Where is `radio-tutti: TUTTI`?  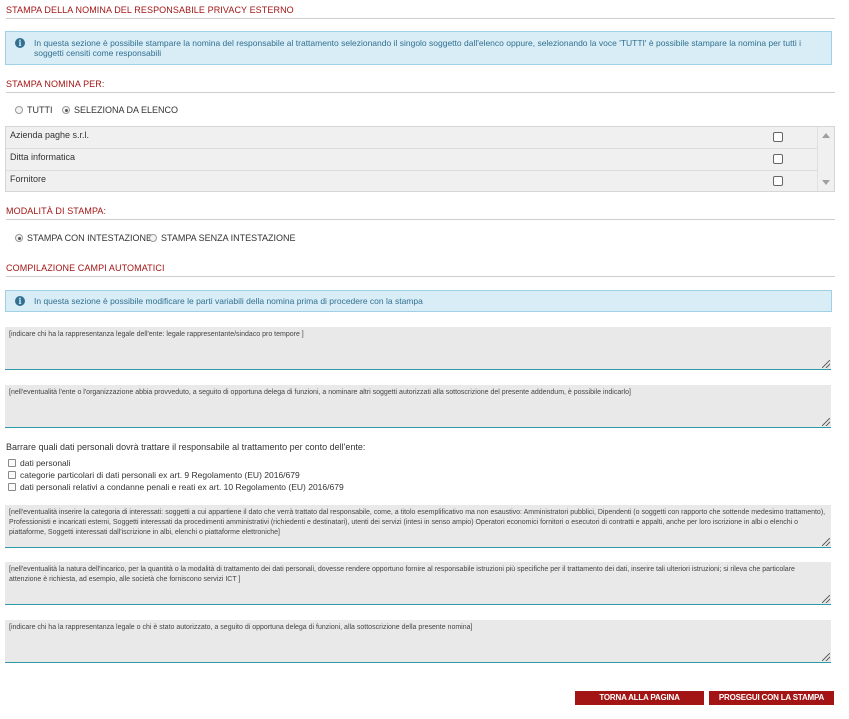
radio-tutti: TUTTI is located at coordinates (34, 110).